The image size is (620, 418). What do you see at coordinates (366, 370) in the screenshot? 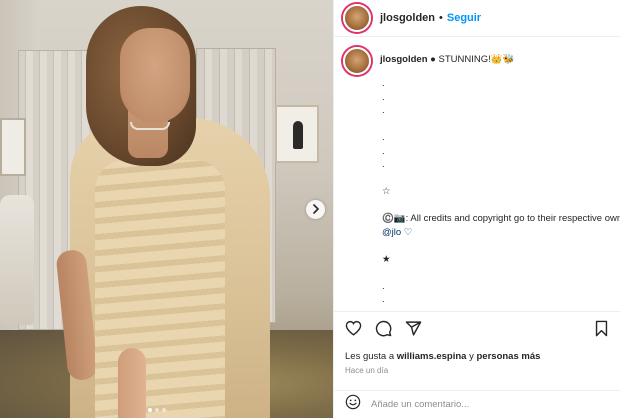
I see `post-timestamp: Hace un día` at bounding box center [366, 370].